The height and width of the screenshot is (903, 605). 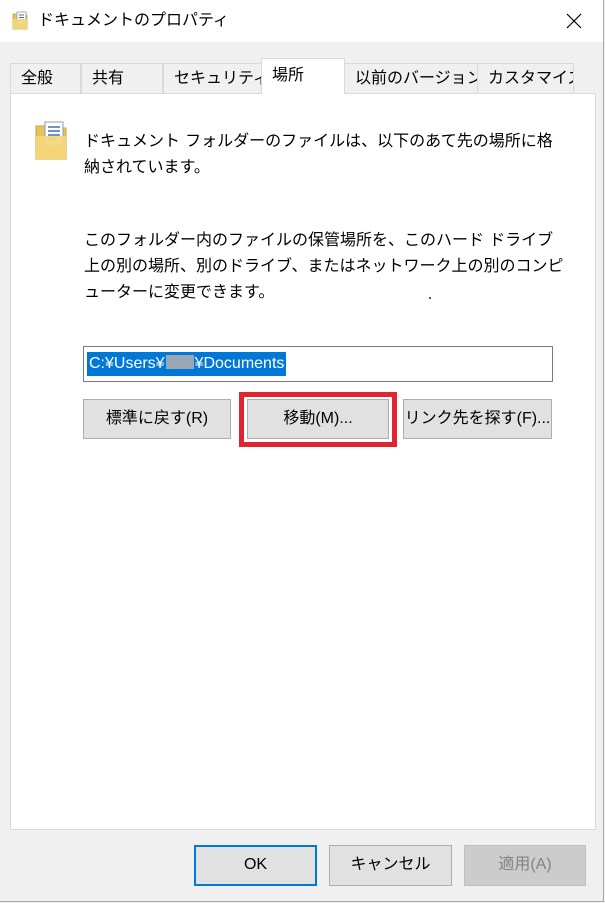 I want to click on window-title: ドキュメントのプロパティ, so click(x=134, y=19).